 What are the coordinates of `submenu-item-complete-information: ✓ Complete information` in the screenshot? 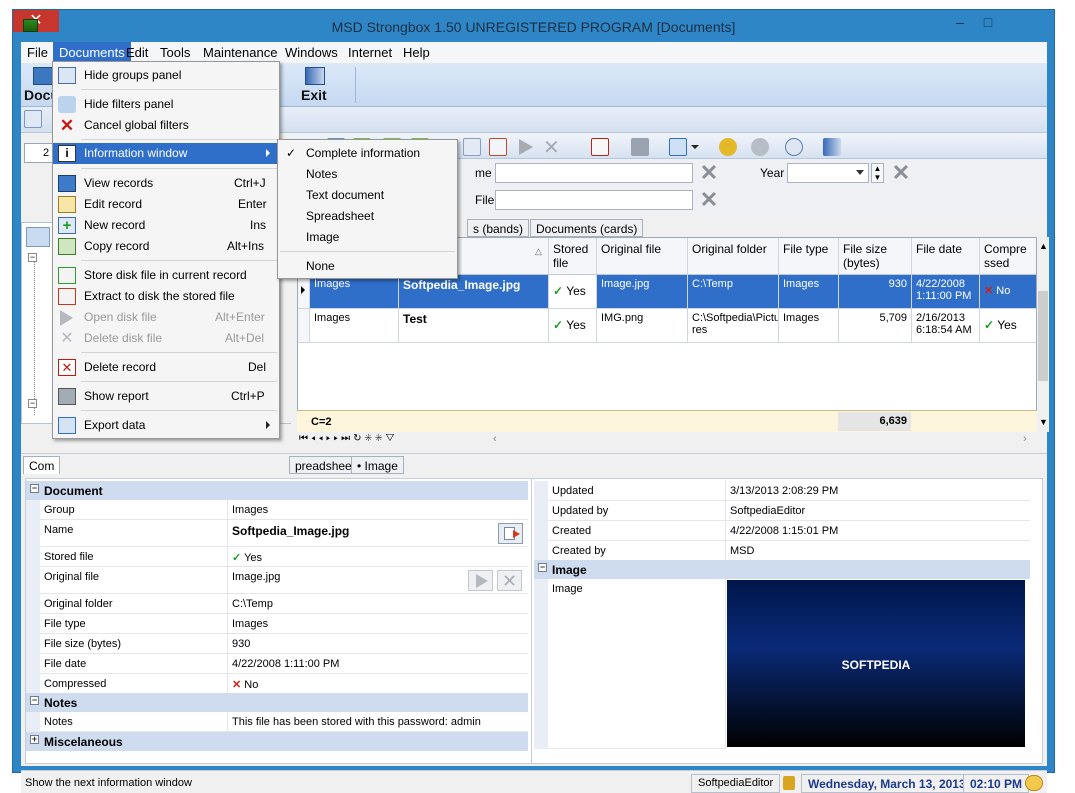 It's located at (367, 153).